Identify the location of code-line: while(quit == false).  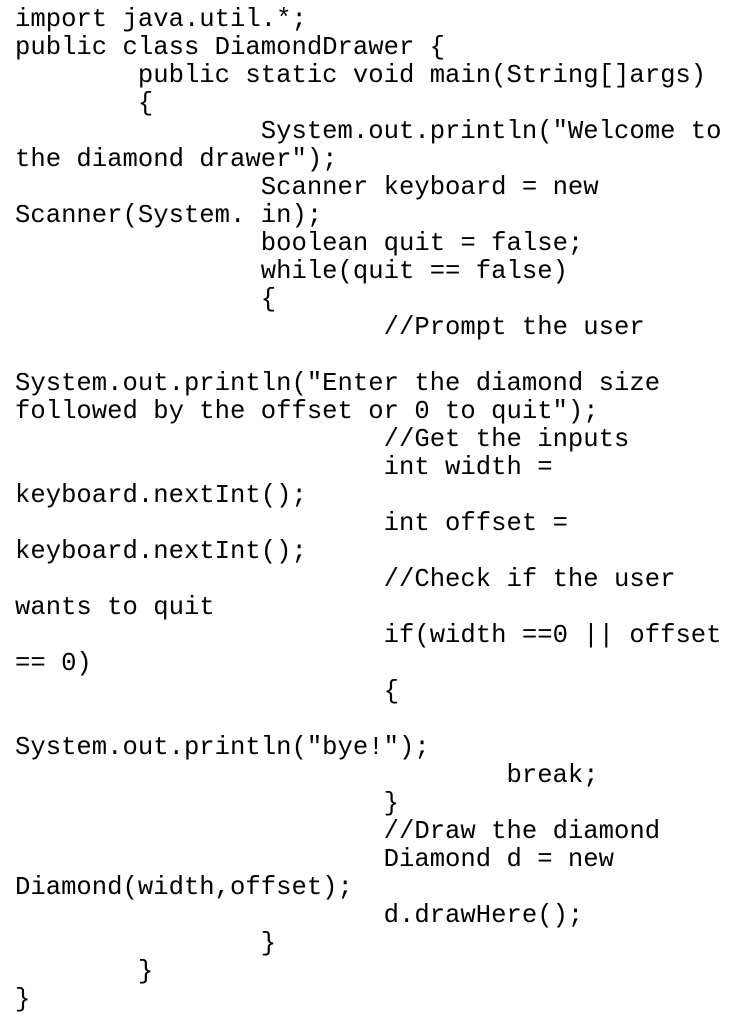
(291, 271).